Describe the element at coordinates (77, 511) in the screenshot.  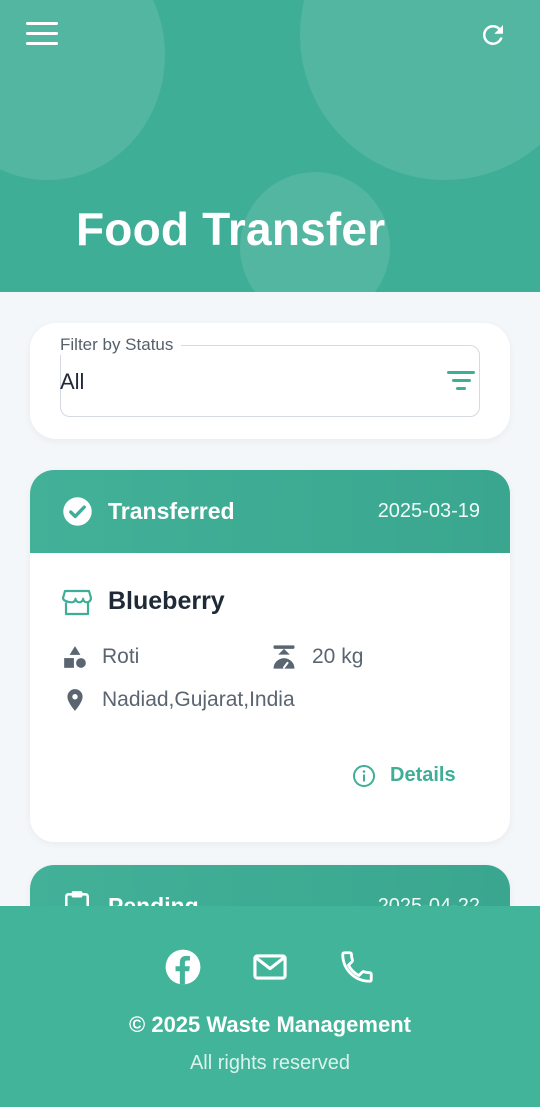
I see `check-circle-icon` at that location.